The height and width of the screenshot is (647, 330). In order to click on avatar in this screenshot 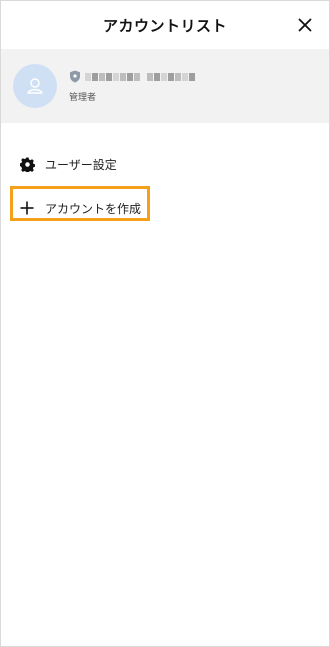, I will do `click(35, 86)`.